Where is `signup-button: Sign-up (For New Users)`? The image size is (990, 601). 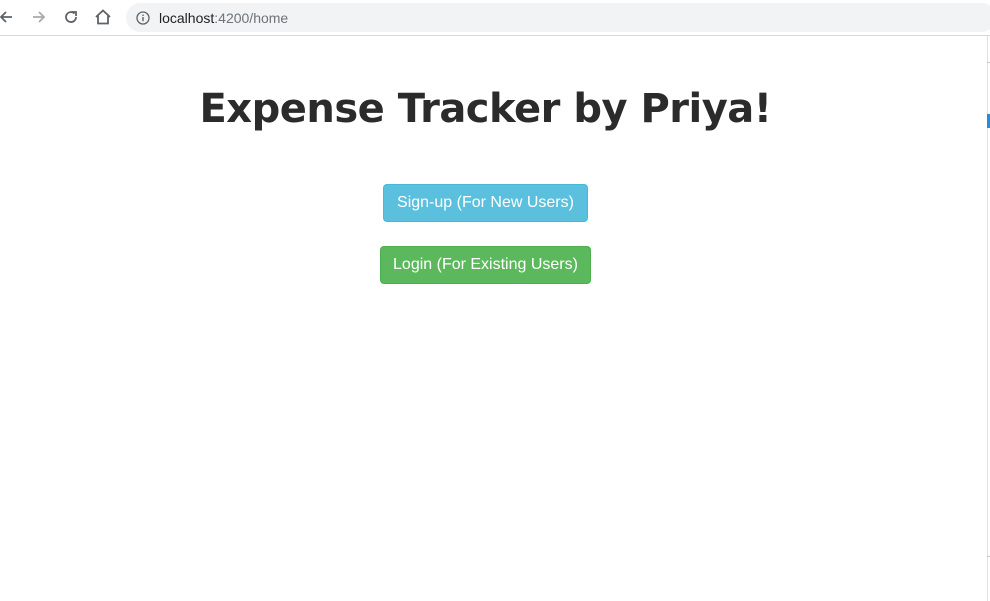
signup-button: Sign-up (For New Users) is located at coordinates (485, 203).